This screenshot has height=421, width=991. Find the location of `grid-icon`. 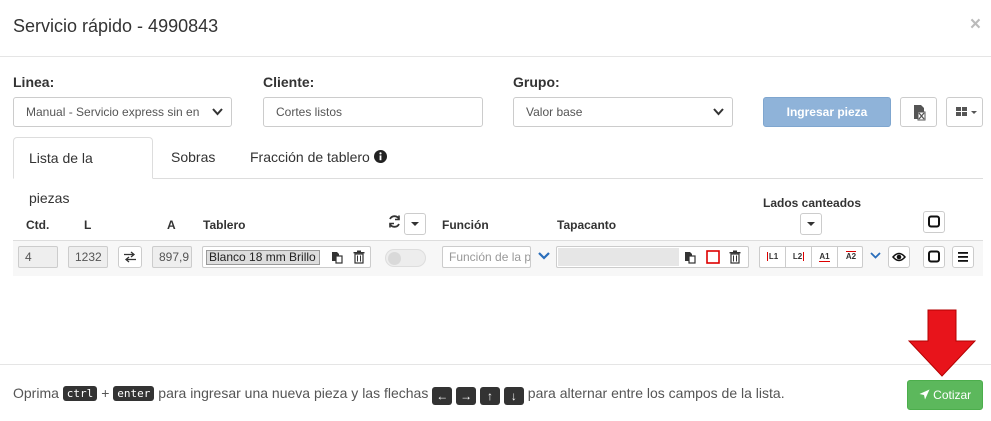

grid-icon is located at coordinates (966, 111).